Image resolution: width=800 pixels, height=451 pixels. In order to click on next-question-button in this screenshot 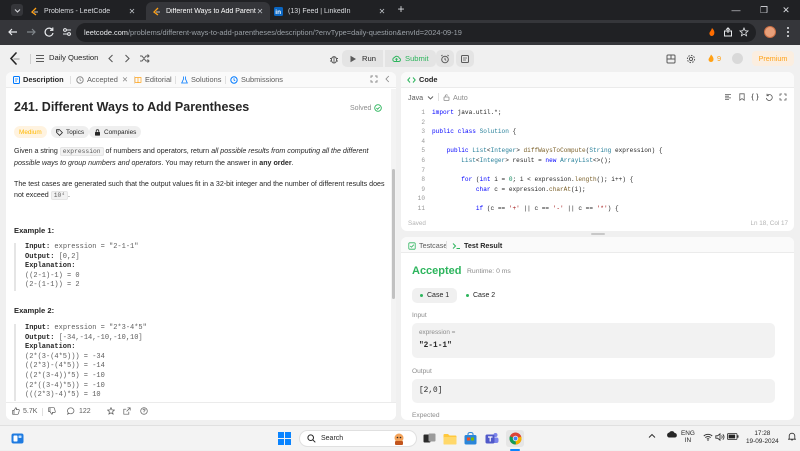, I will do `click(126, 58)`.